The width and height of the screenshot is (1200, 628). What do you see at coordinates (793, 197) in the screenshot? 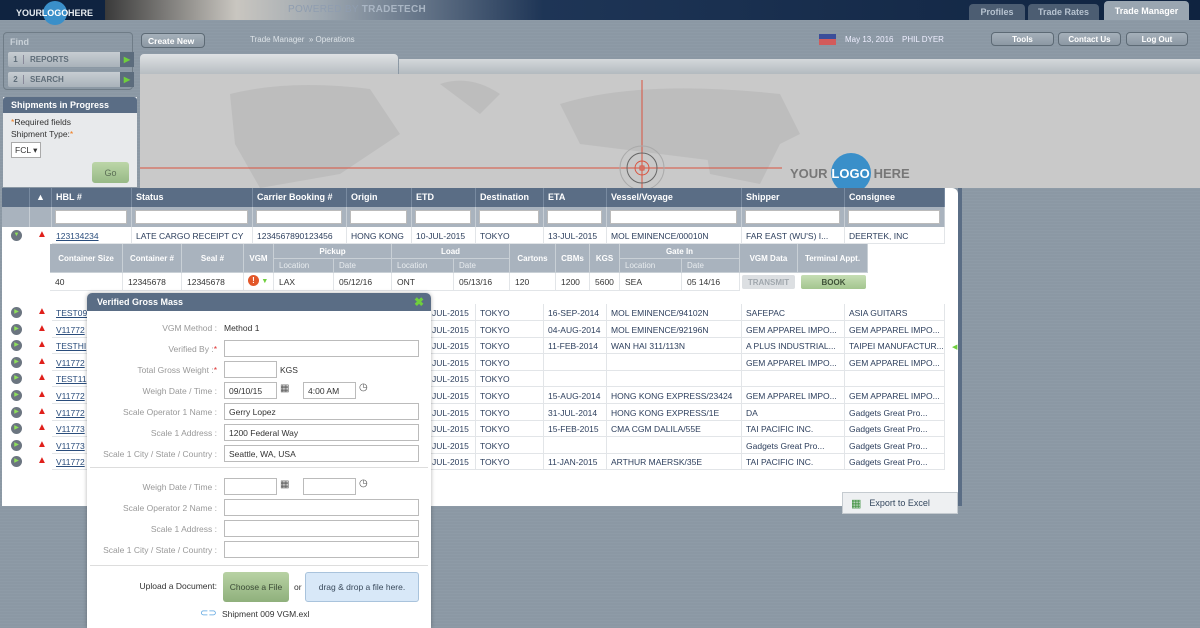
I see `column-header: Shipper` at bounding box center [793, 197].